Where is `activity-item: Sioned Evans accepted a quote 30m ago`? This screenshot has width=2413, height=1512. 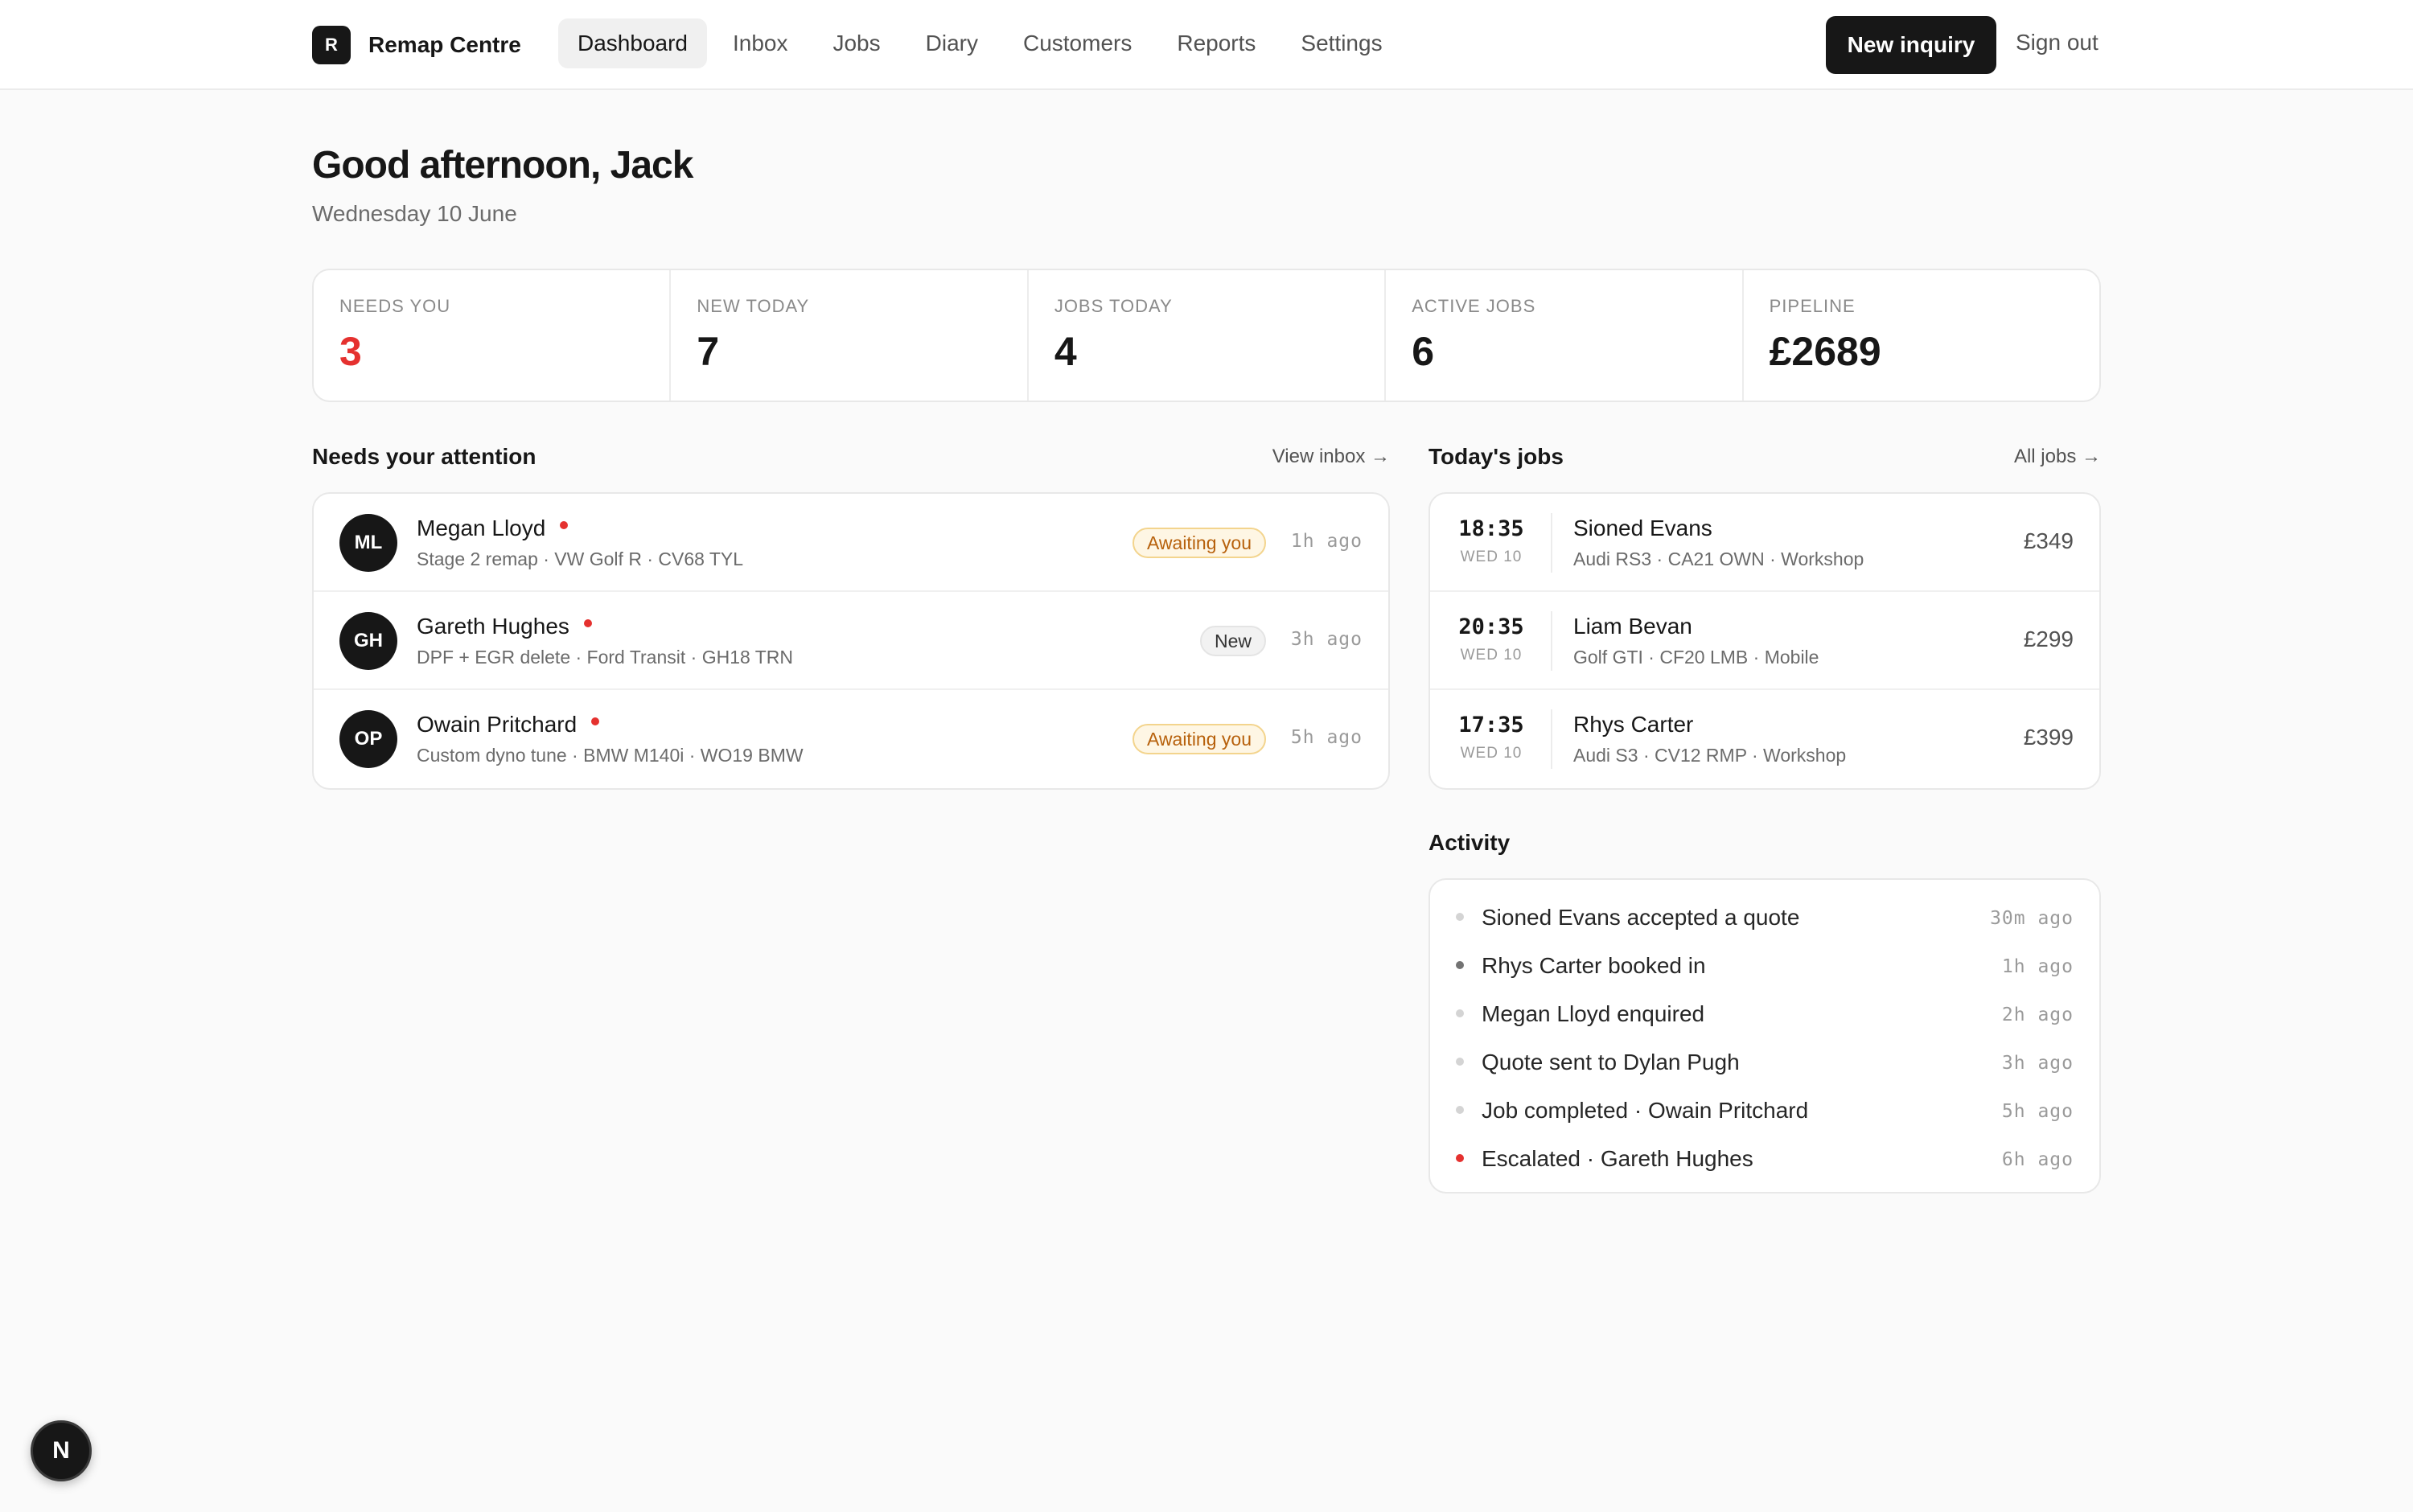
activity-item: Sioned Evans accepted a quote 30m ago is located at coordinates (1764, 915).